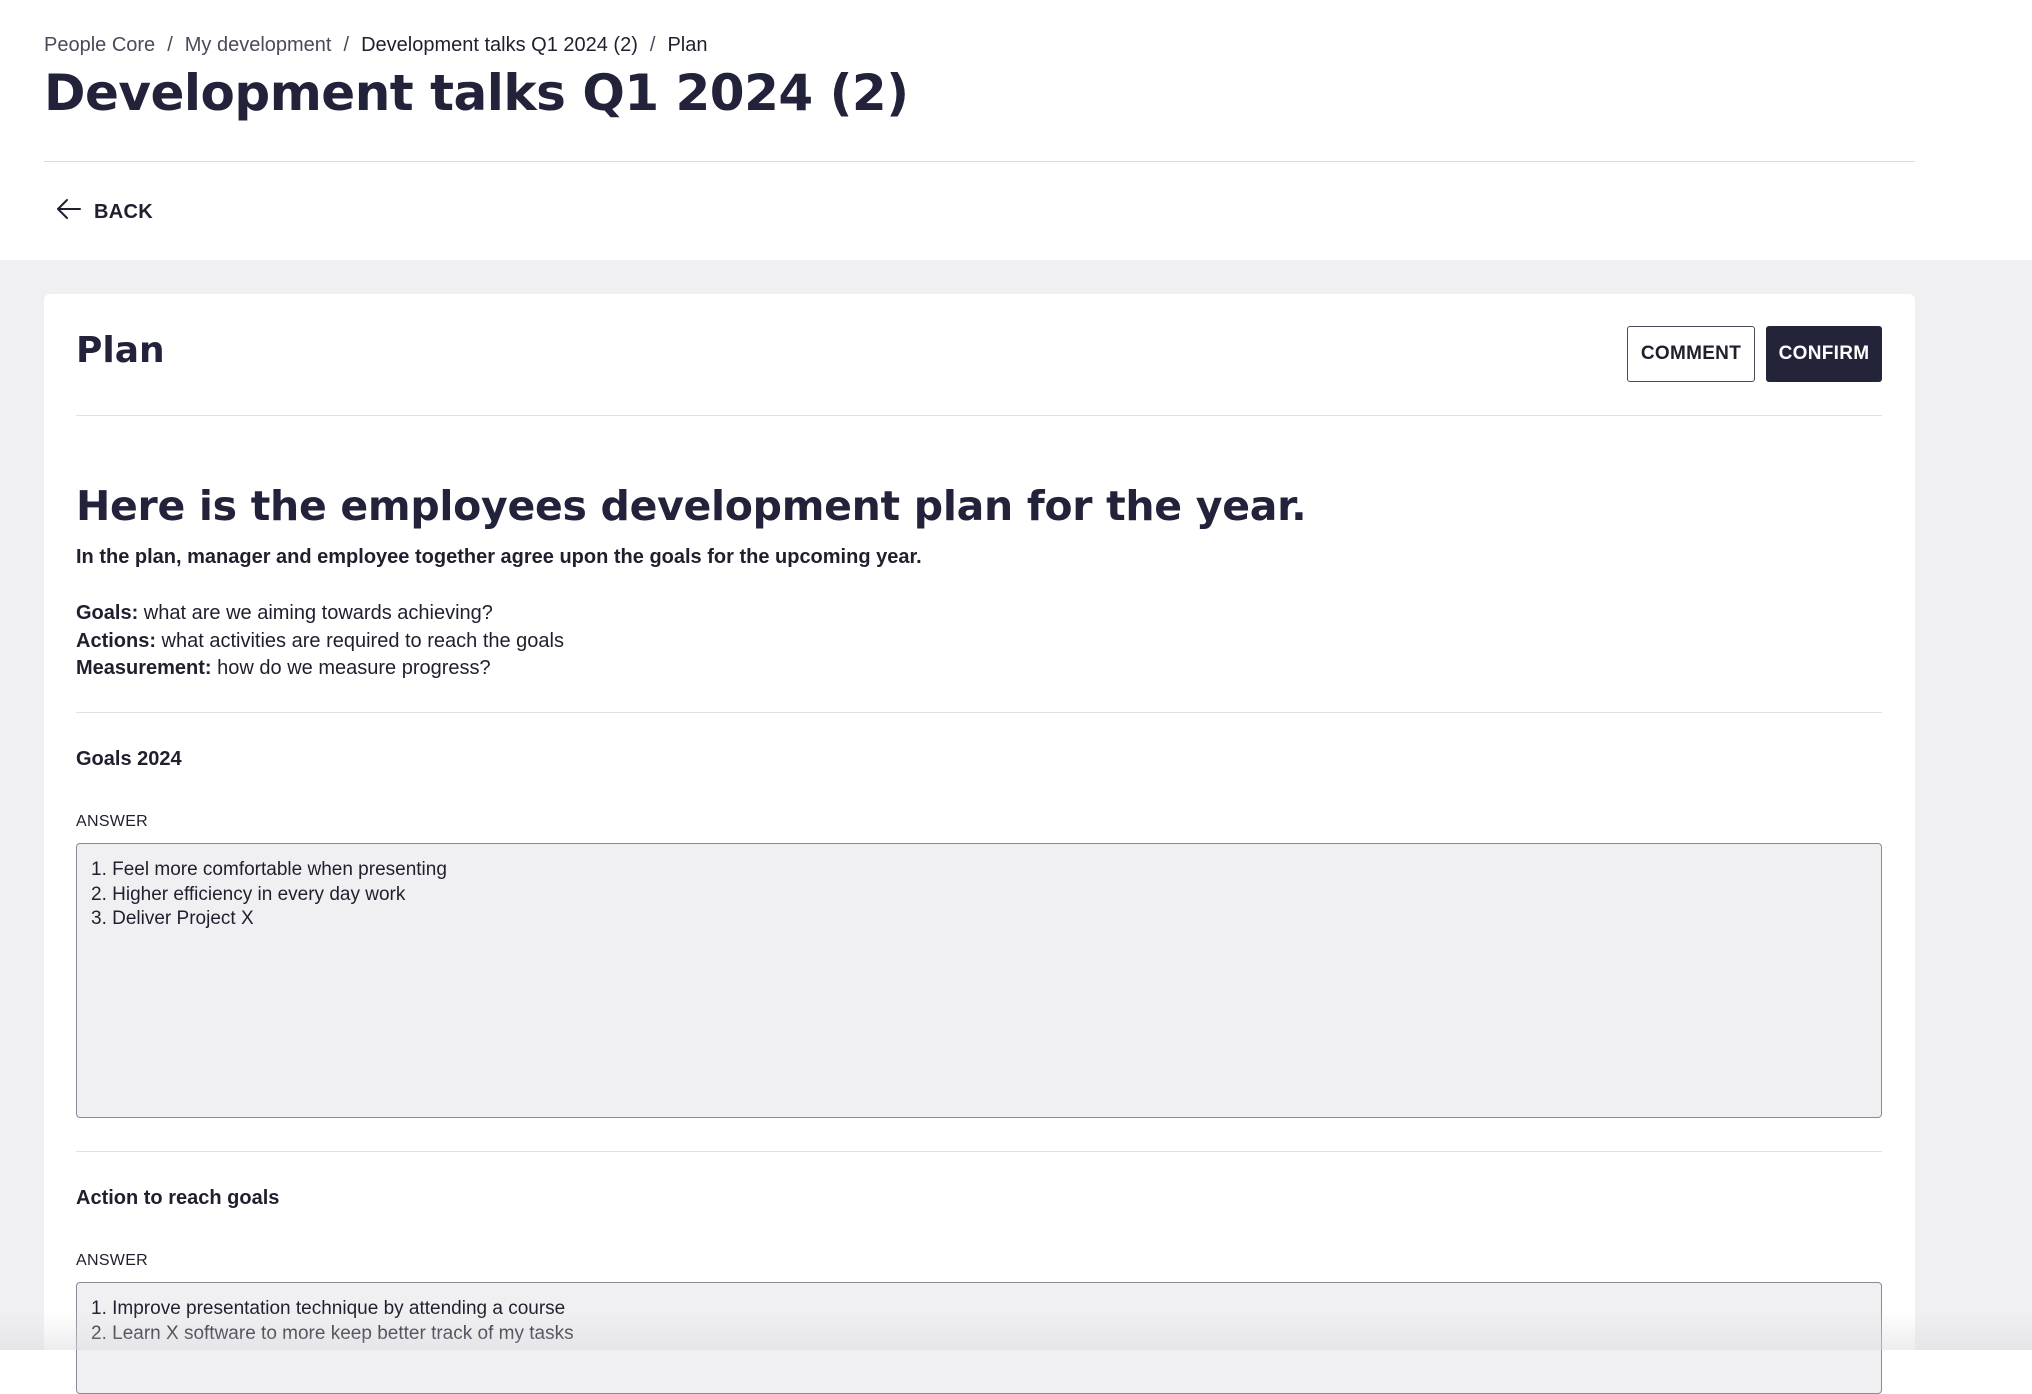 The width and height of the screenshot is (2032, 1394). Describe the element at coordinates (172, 919) in the screenshot. I see `answer-line: 3. Deliver Project X` at that location.